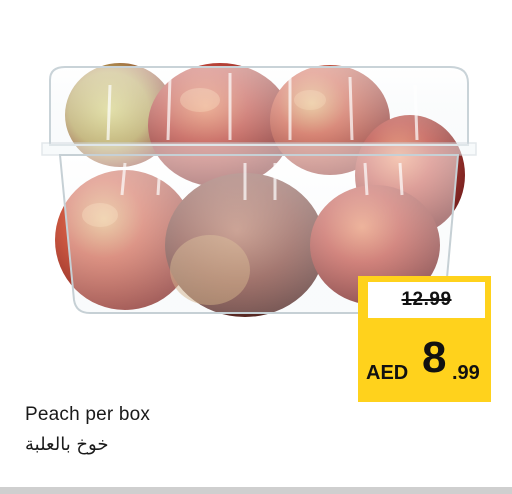 The width and height of the screenshot is (512, 494). Describe the element at coordinates (434, 357) in the screenshot. I see `price-integer: 8` at that location.